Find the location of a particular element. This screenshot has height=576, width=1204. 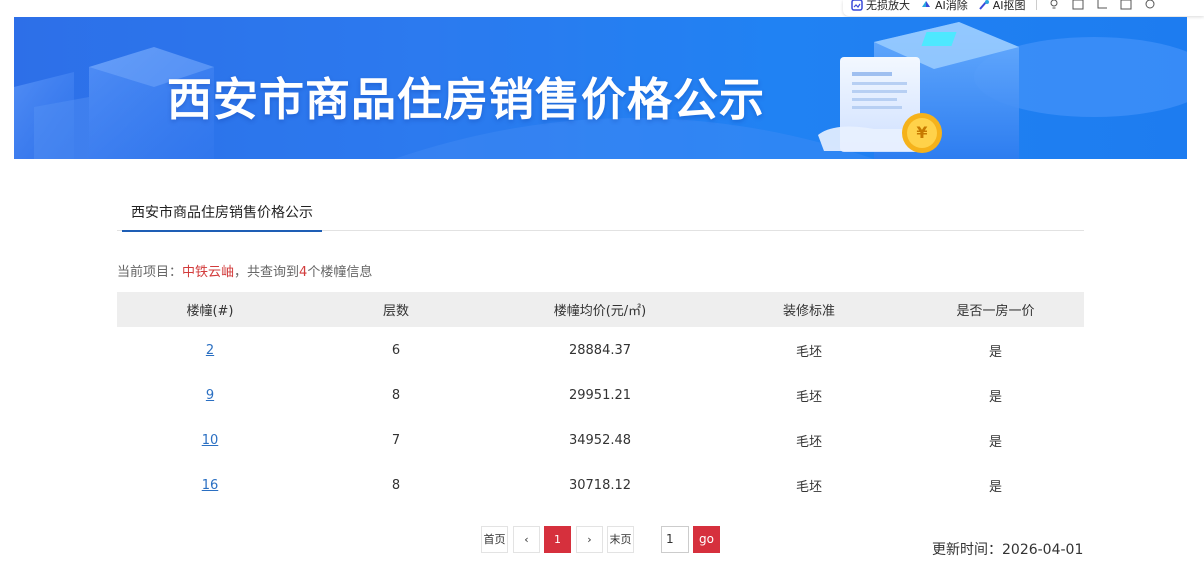

avg-price-cell: 30718.12 is located at coordinates (600, 485).